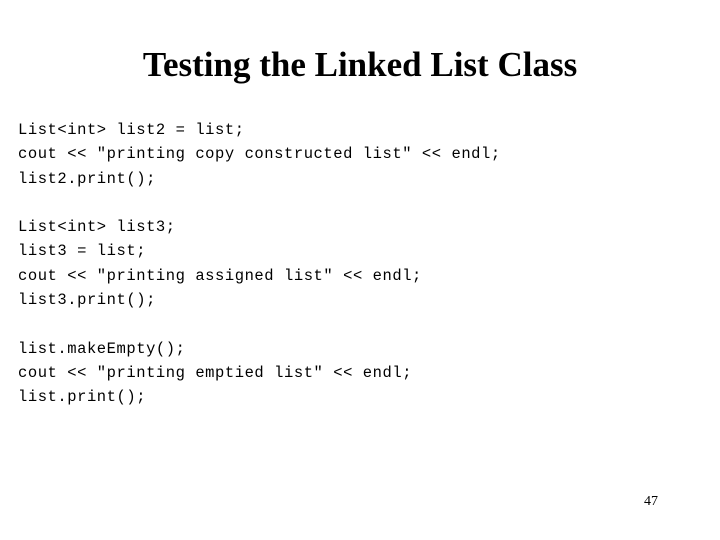 The width and height of the screenshot is (720, 540). Describe the element at coordinates (102, 348) in the screenshot. I see `code-line: list.makeEmpty();` at that location.